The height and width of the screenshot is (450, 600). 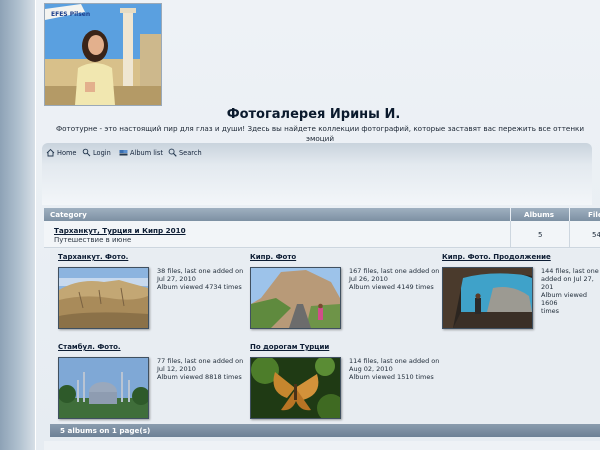 What do you see at coordinates (146, 152) in the screenshot?
I see `nav-album-list-label: Album list` at bounding box center [146, 152].